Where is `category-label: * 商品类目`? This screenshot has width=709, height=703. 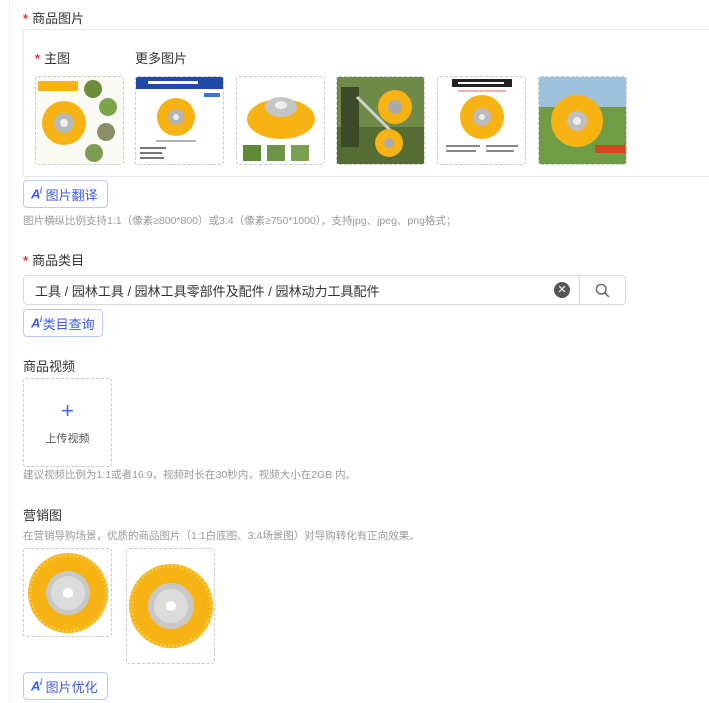 category-label: * 商品类目 is located at coordinates (54, 260).